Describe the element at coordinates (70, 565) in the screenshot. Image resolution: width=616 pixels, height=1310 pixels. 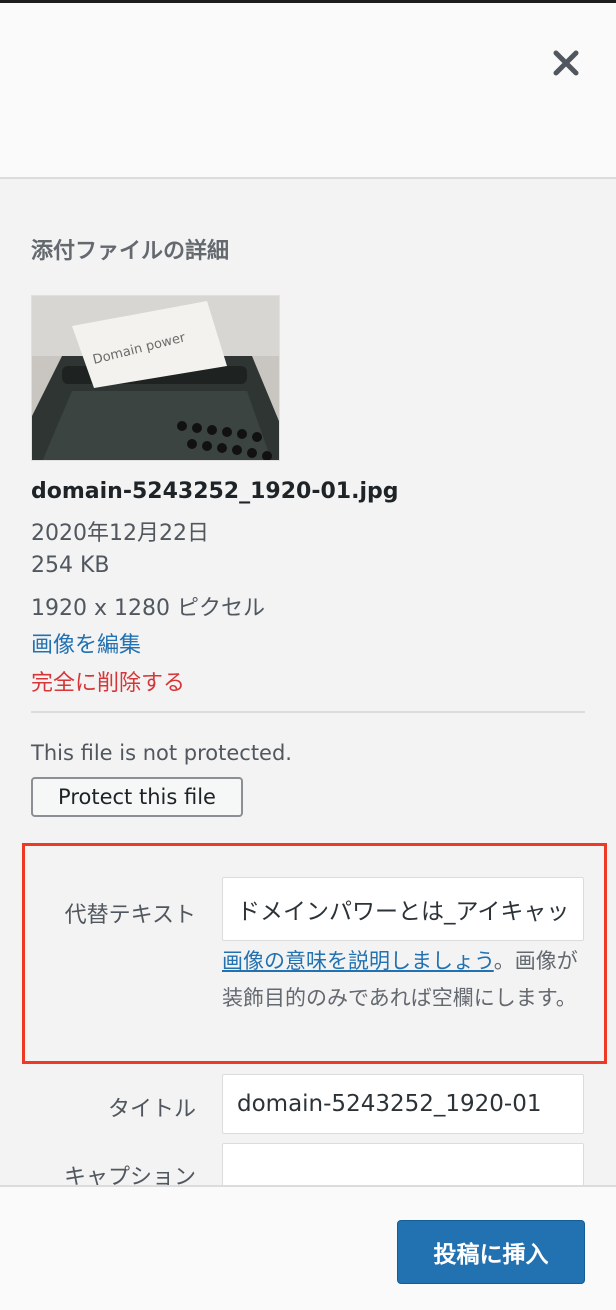
I see `file-size: 254 KB` at that location.